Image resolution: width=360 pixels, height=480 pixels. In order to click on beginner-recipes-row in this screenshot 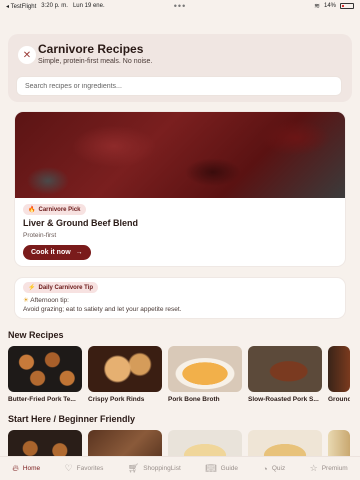, I will do `click(179, 443)`.